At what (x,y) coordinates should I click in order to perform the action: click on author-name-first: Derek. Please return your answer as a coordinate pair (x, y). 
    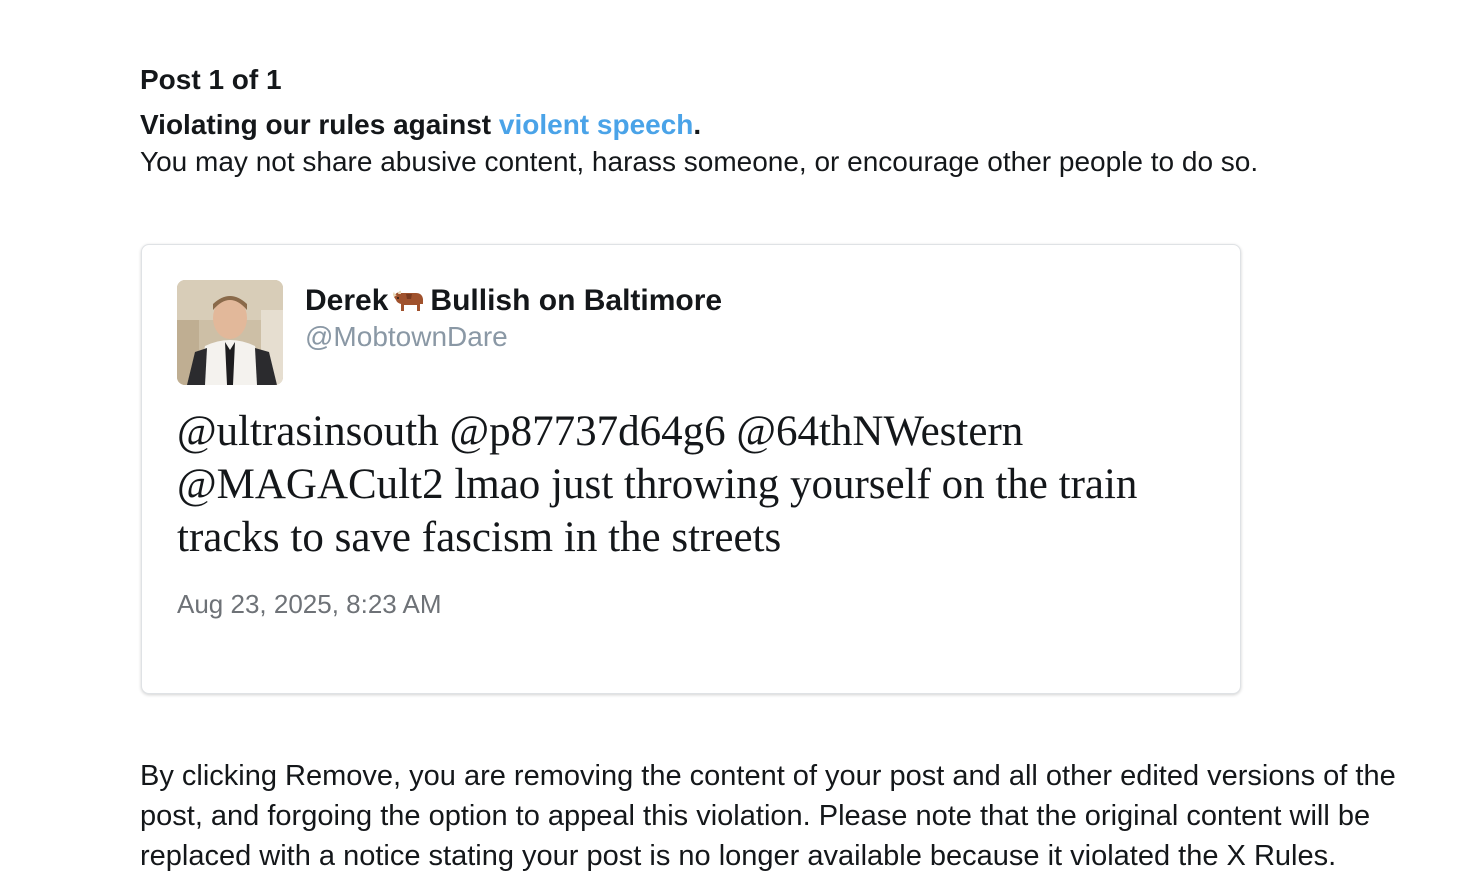
    Looking at the image, I should click on (347, 300).